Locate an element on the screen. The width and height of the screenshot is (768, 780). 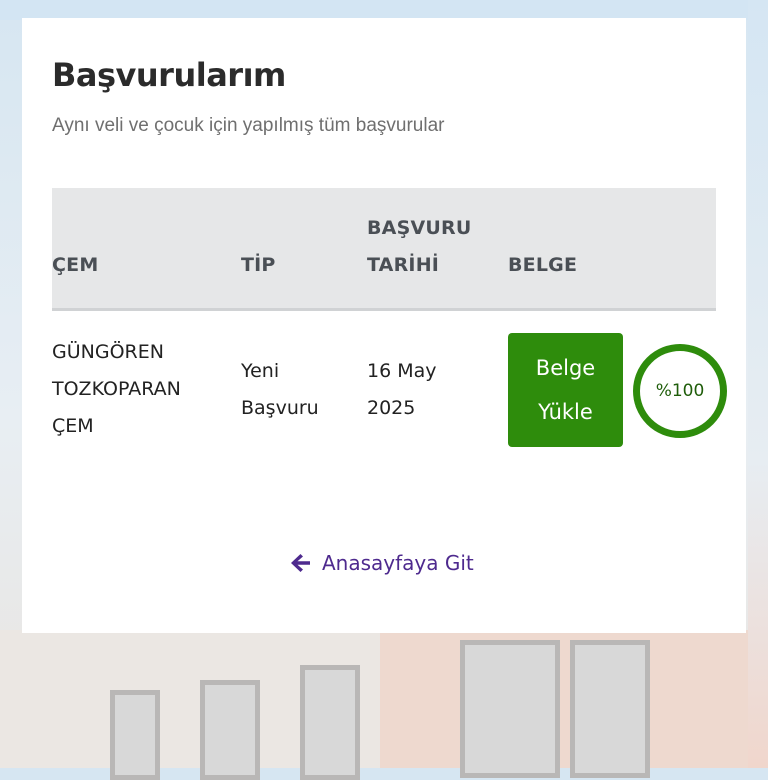
background-sky is located at coordinates (384, 10).